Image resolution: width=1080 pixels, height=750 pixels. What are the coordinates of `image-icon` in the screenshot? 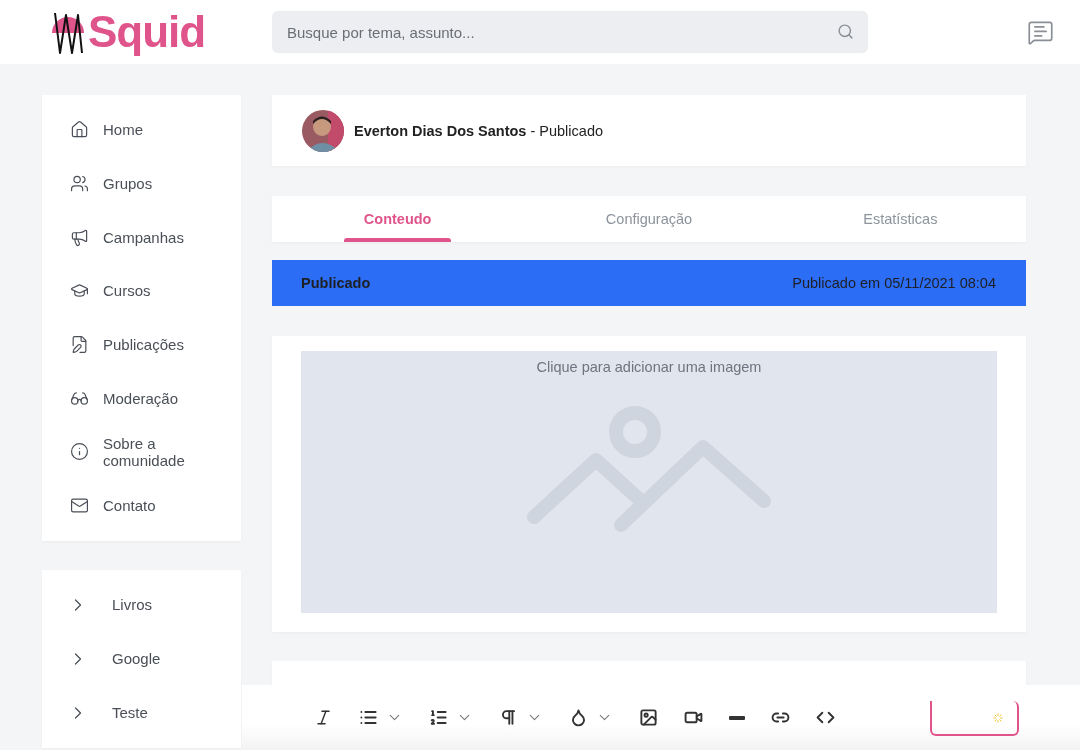 It's located at (648, 717).